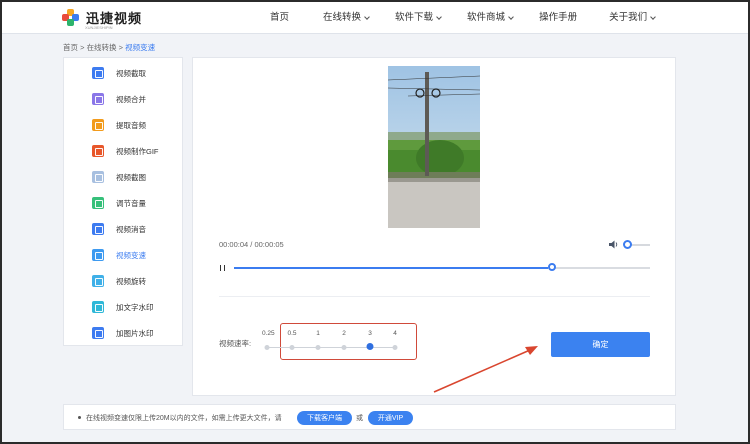 This screenshot has width=750, height=444. I want to click on sidebar-item-rotate: 视频旋转, so click(123, 281).